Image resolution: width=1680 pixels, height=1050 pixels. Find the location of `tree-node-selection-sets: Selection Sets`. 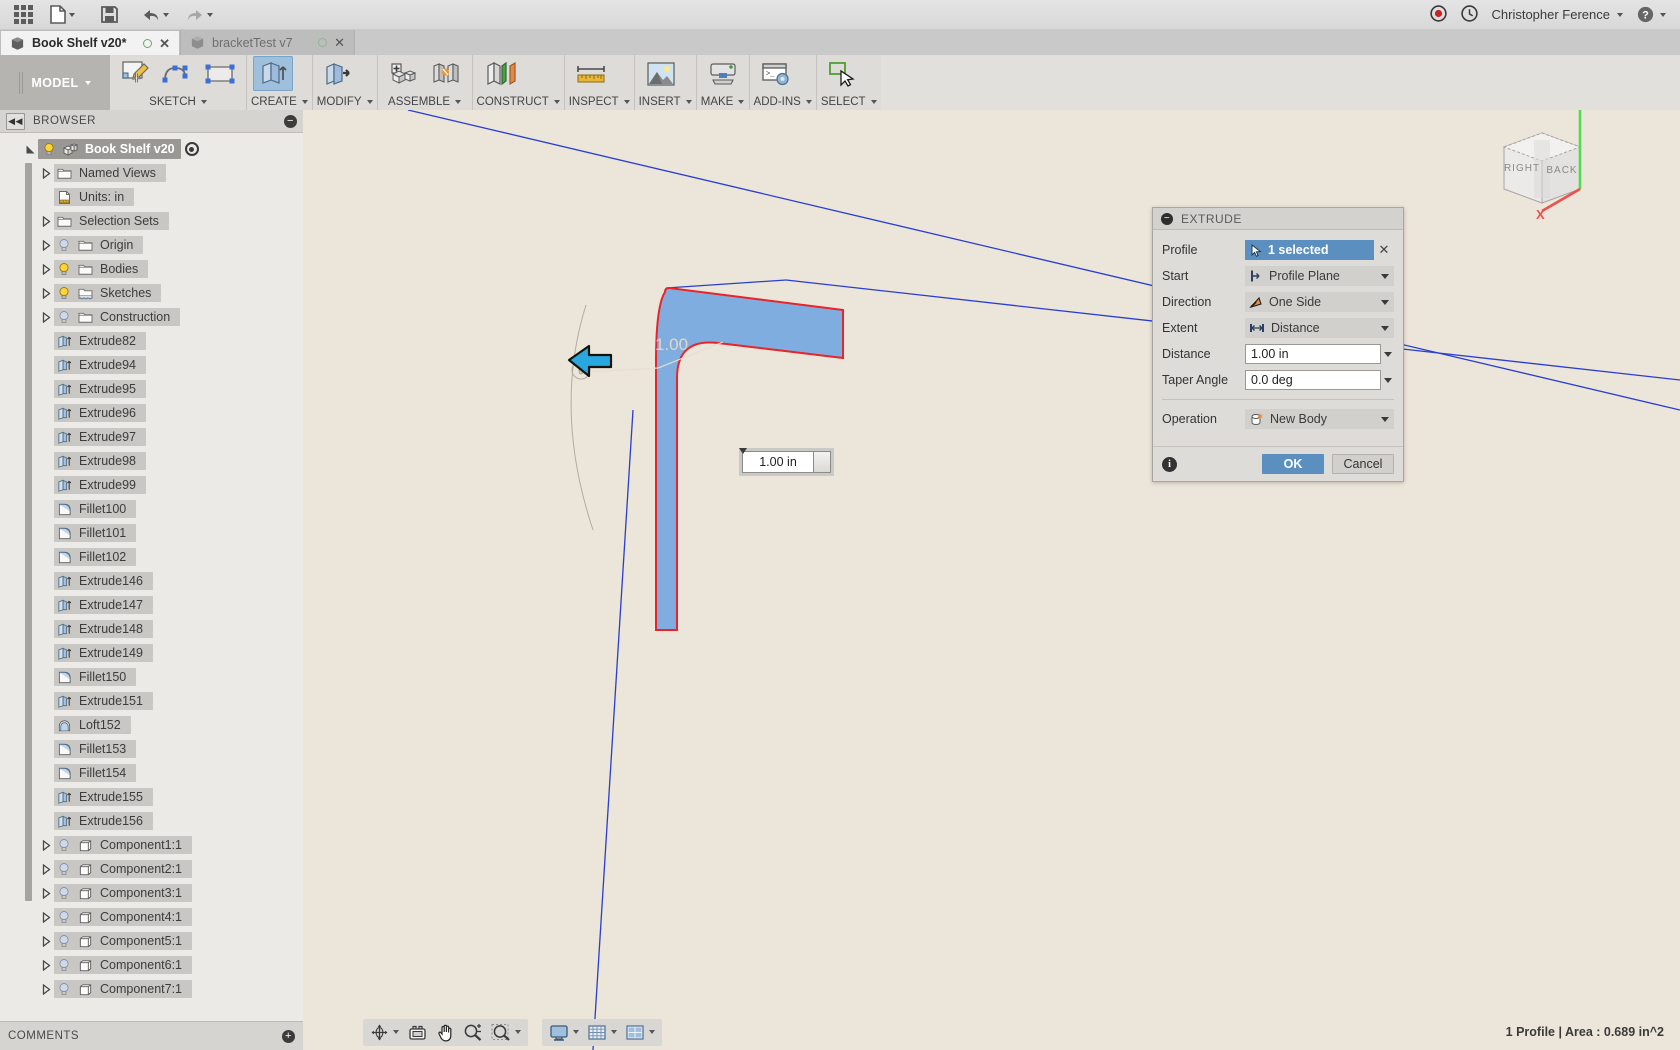

tree-node-selection-sets: Selection Sets is located at coordinates (151, 221).